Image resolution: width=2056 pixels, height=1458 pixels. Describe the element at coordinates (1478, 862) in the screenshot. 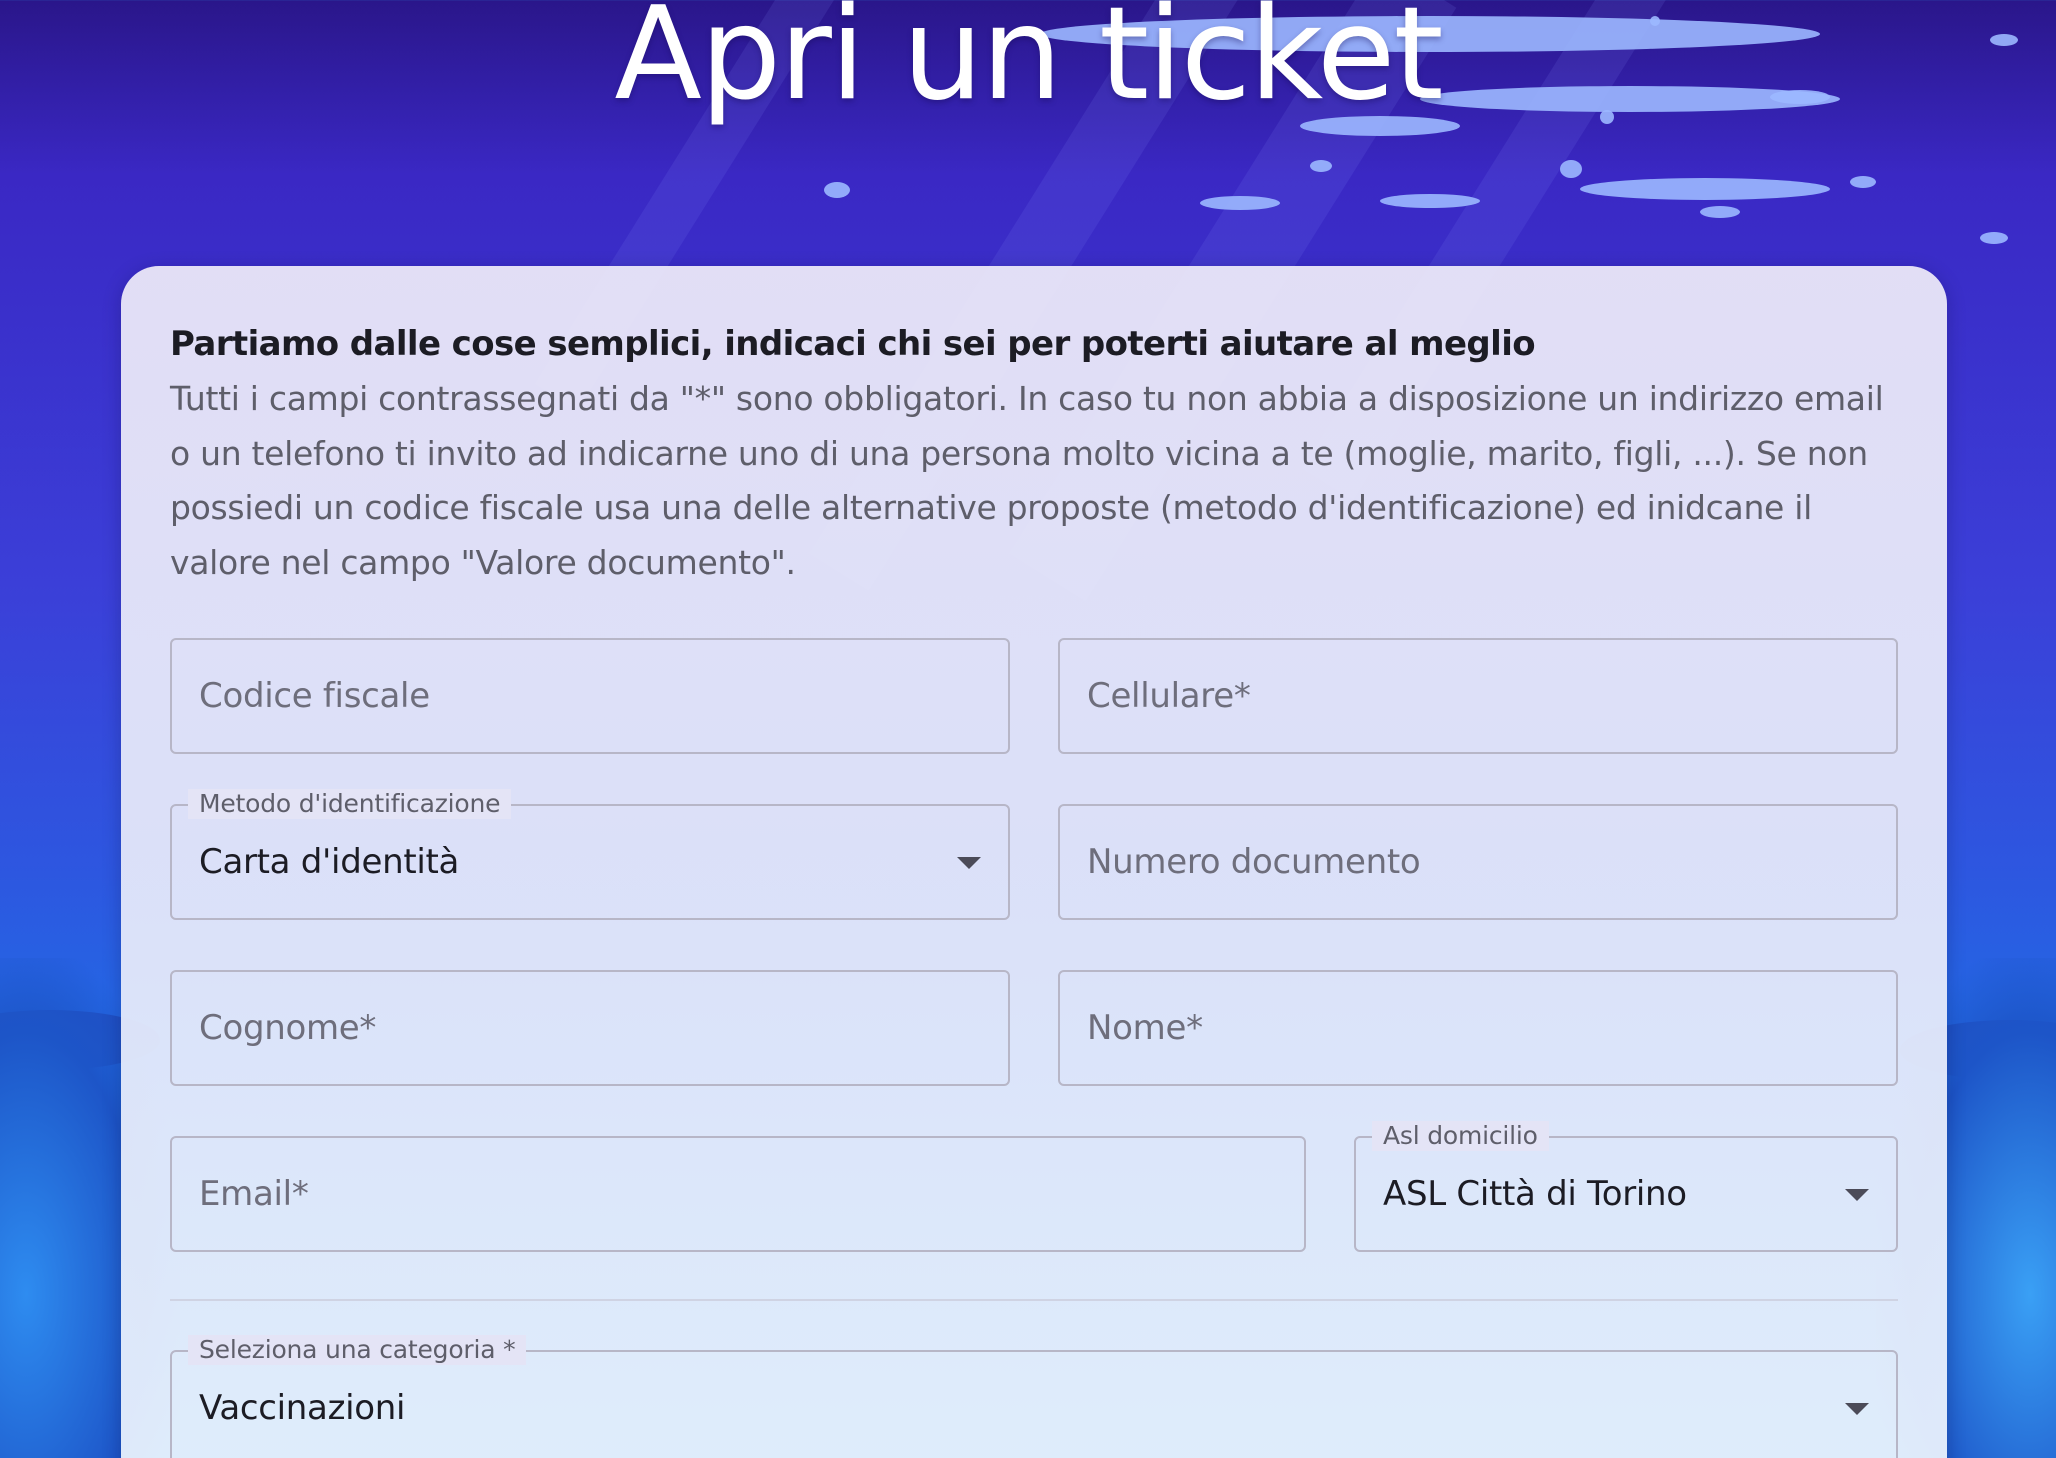

I see `numero-documento-field: Numero documento` at that location.